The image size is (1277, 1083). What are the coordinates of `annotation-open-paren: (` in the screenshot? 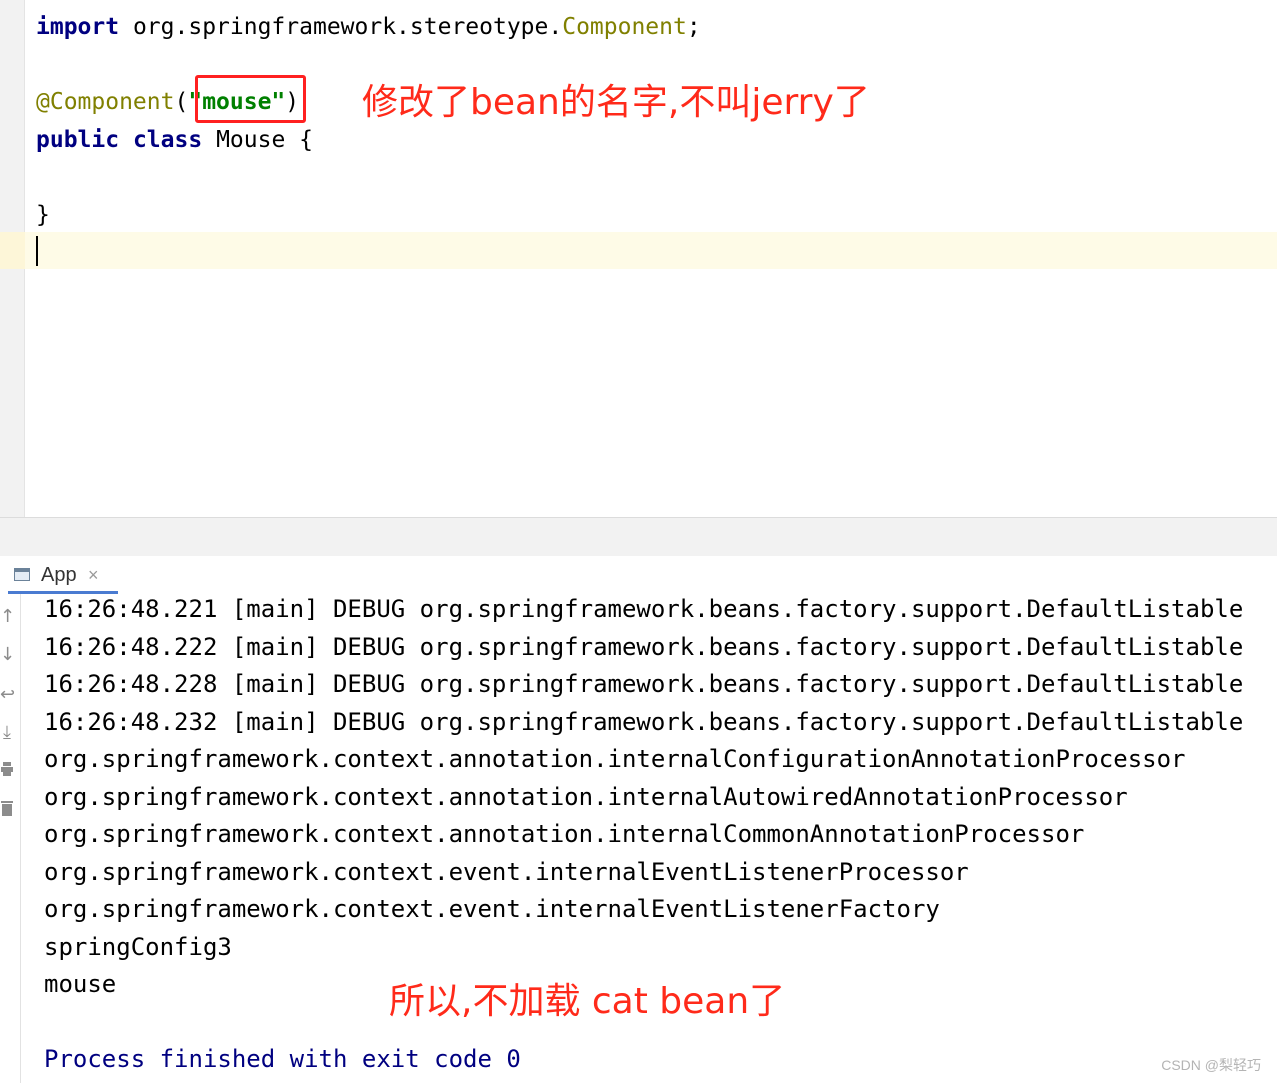 It's located at (181, 102).